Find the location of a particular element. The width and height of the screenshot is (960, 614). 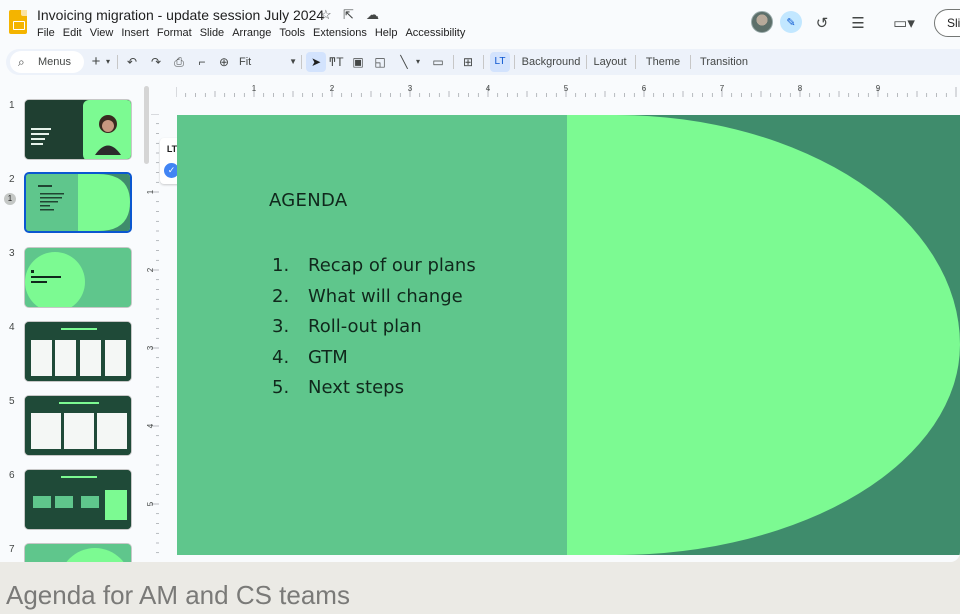

video-icon: ▭ is located at coordinates (438, 62).